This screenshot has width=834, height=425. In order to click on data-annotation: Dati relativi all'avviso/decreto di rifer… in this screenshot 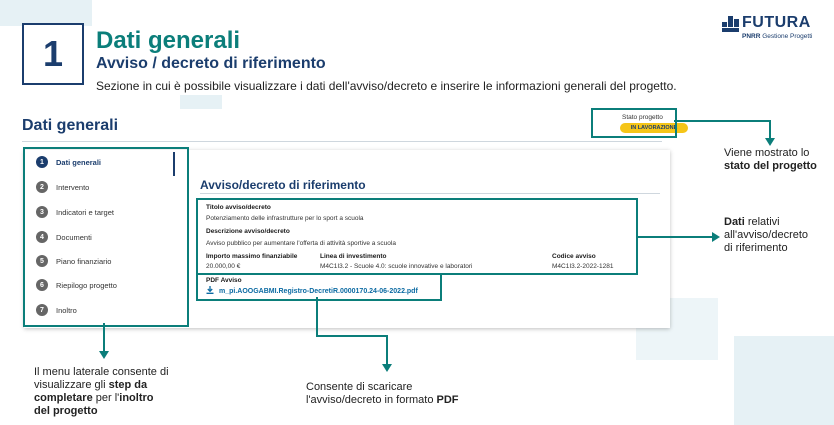, I will do `click(766, 235)`.